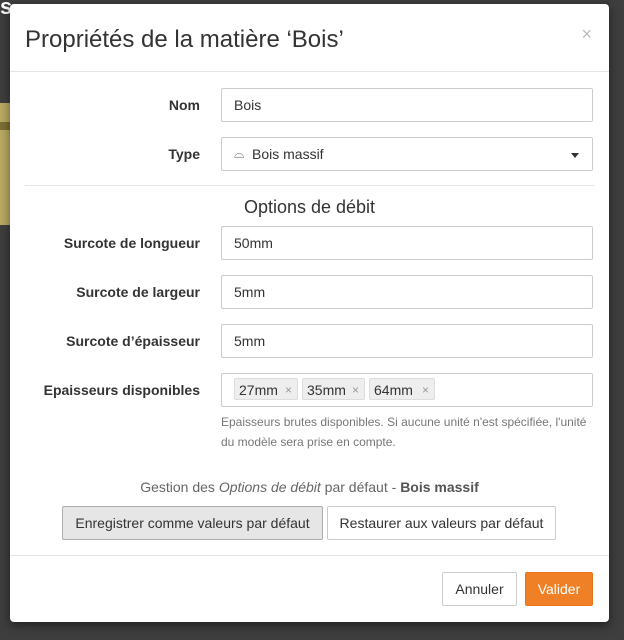 The image size is (624, 640). What do you see at coordinates (184, 39) in the screenshot?
I see `dialog-title: Propriétés de la matière ‘Bois’` at bounding box center [184, 39].